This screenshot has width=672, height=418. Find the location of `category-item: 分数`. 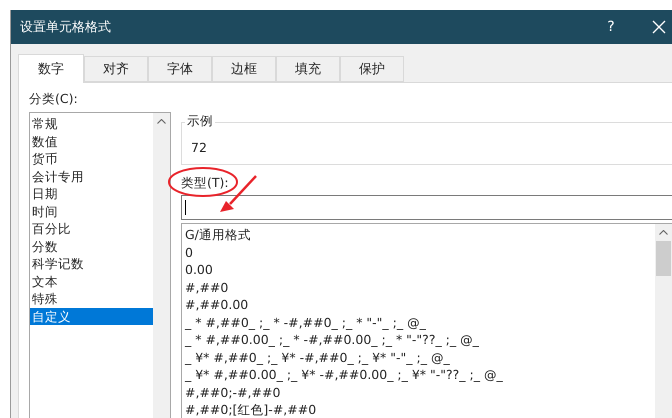

category-item: 分数 is located at coordinates (91, 246).